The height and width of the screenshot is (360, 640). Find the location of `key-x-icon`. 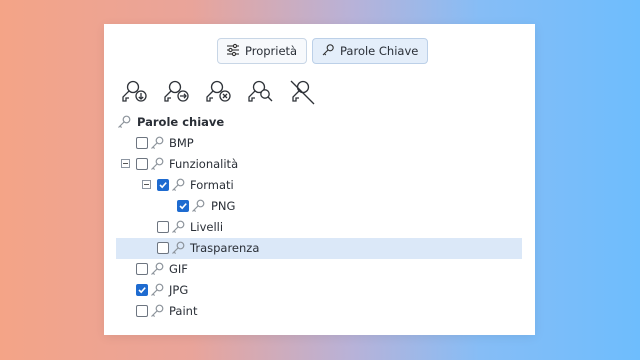

key-x-icon is located at coordinates (218, 91).